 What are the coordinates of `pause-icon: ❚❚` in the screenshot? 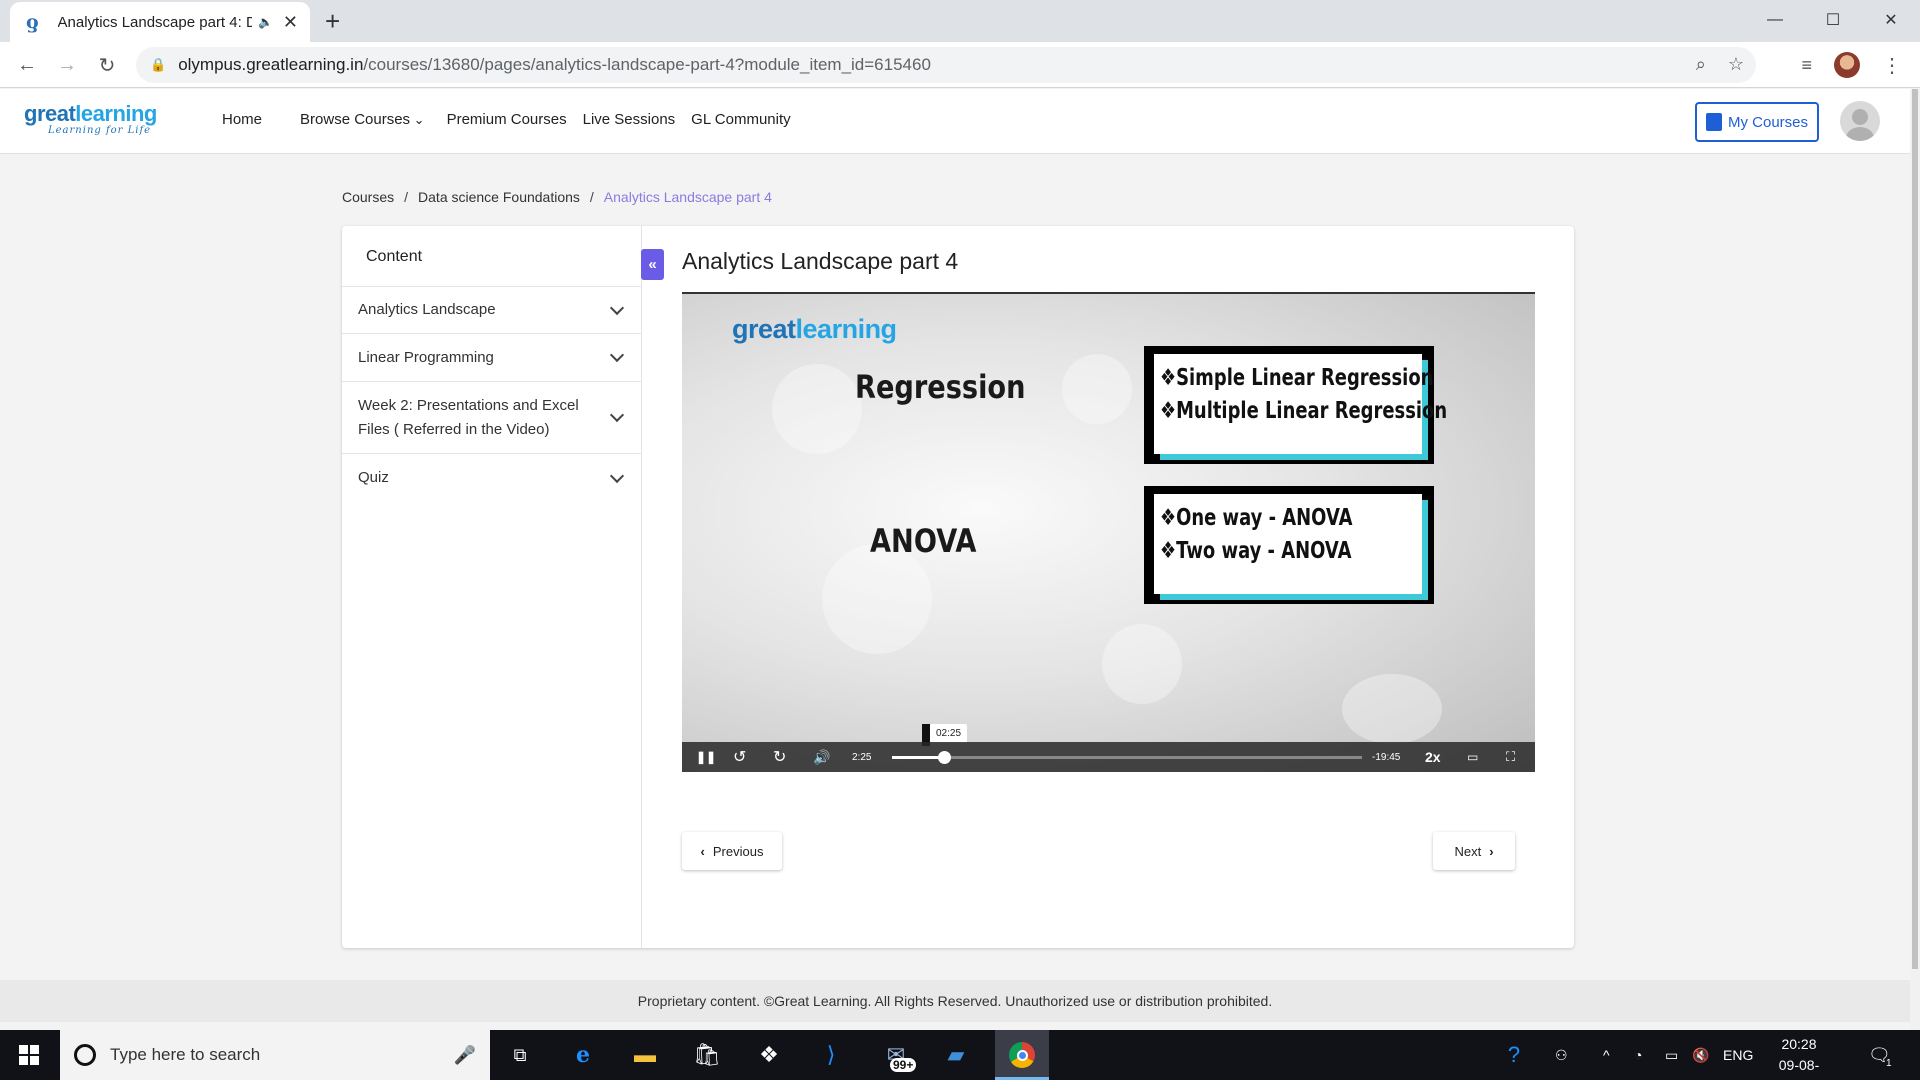 It's located at (706, 757).